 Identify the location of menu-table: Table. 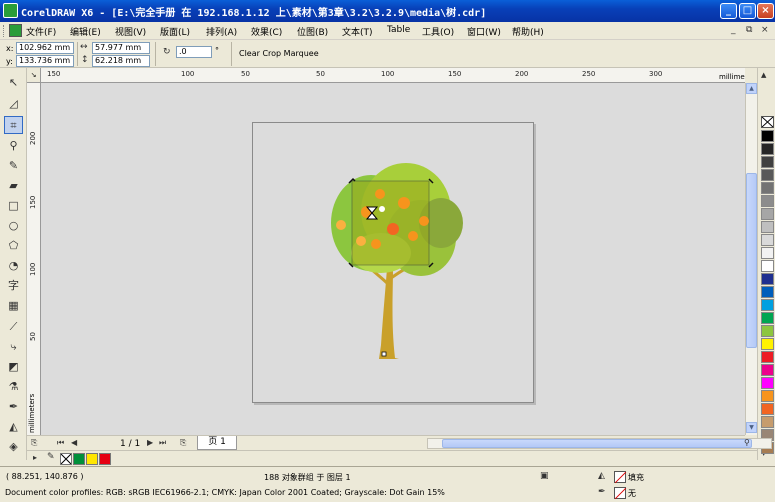
(398, 30).